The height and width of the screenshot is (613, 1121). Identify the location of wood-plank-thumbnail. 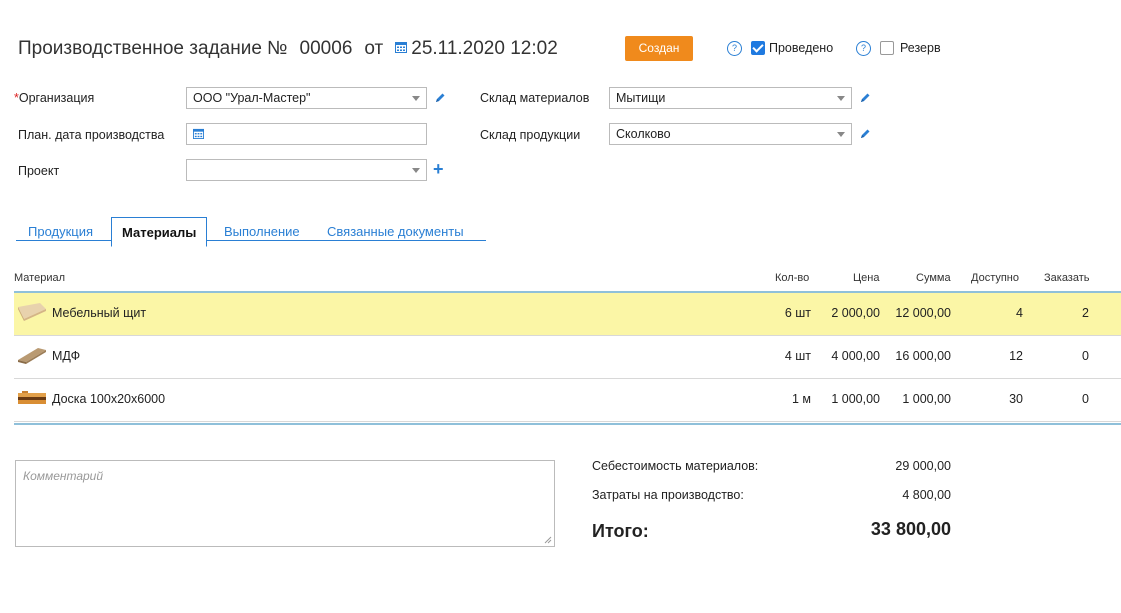
(32, 397).